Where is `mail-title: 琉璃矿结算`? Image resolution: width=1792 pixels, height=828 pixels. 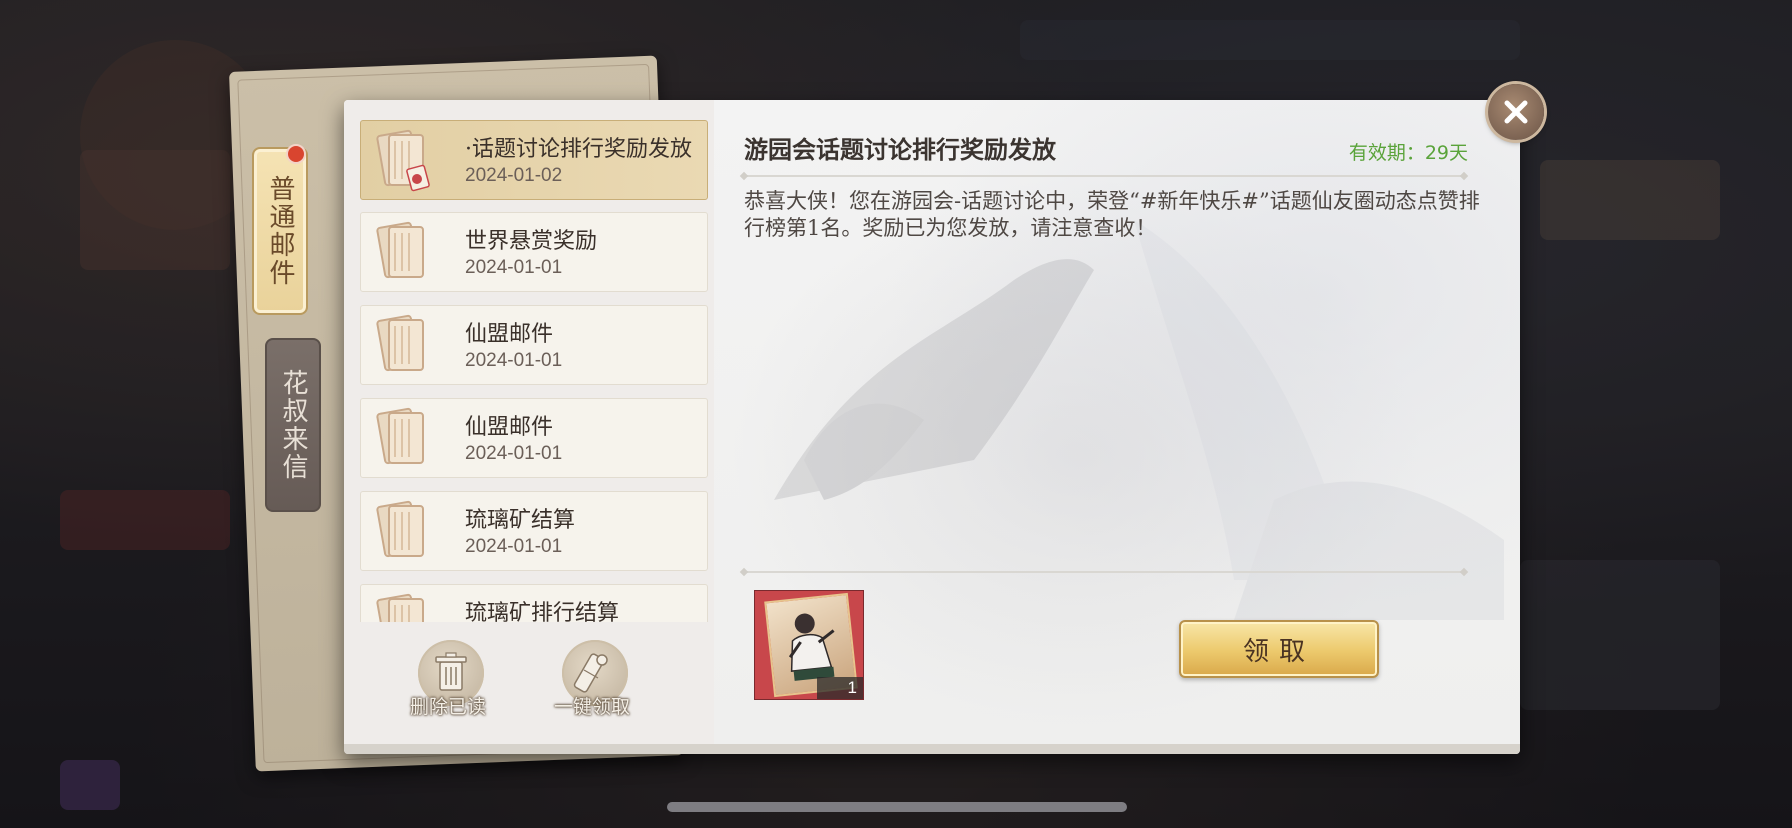 mail-title: 琉璃矿结算 is located at coordinates (520, 520).